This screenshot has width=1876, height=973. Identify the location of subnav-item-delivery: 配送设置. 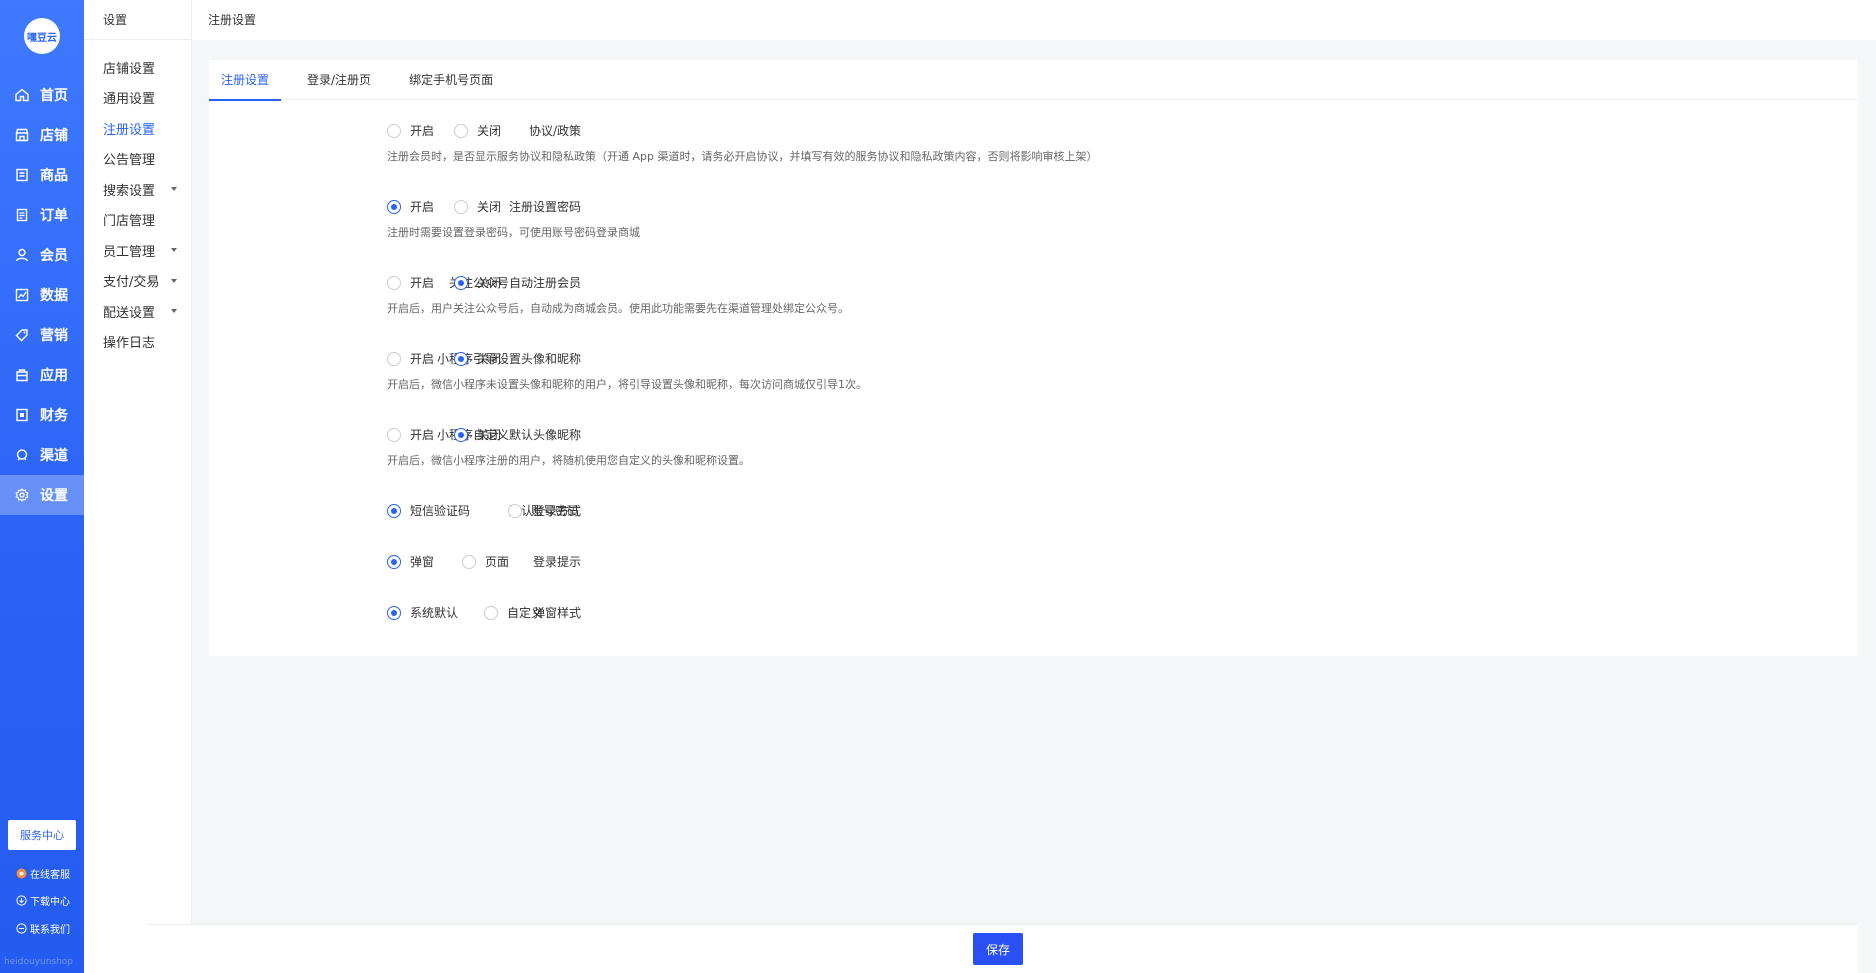
(137, 311).